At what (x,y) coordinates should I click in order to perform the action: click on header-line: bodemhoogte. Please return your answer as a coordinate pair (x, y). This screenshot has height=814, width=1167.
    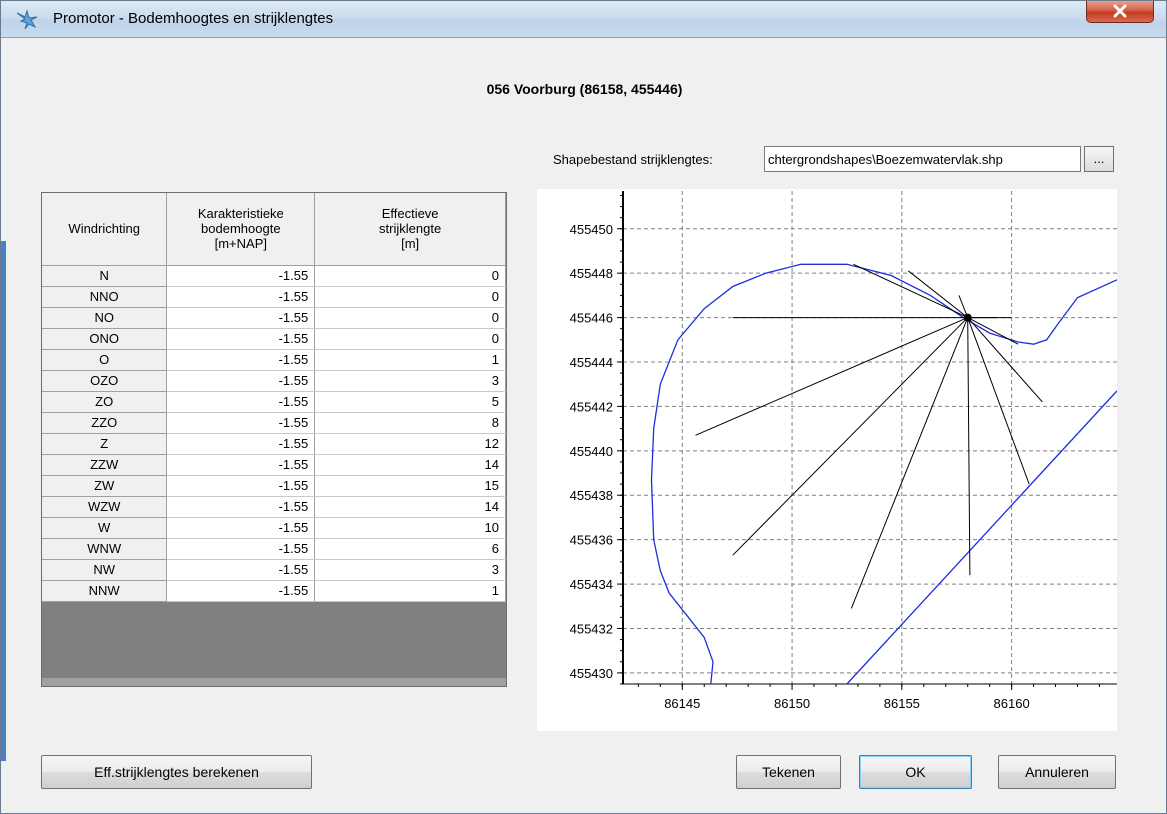
    Looking at the image, I should click on (241, 229).